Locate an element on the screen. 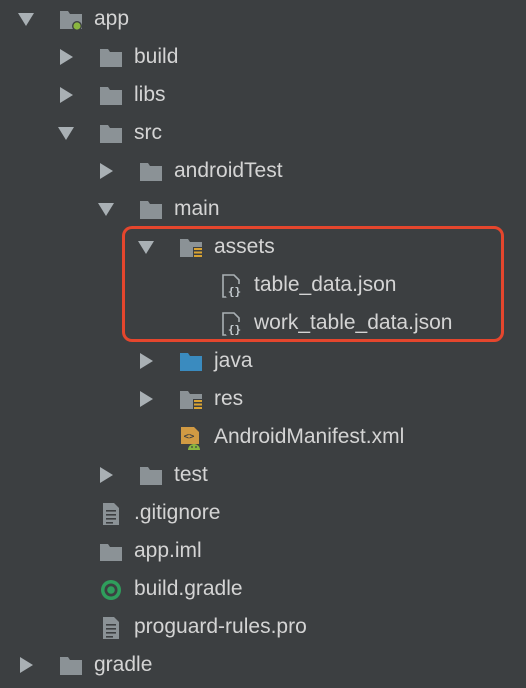  iml-file-icon is located at coordinates (111, 552).